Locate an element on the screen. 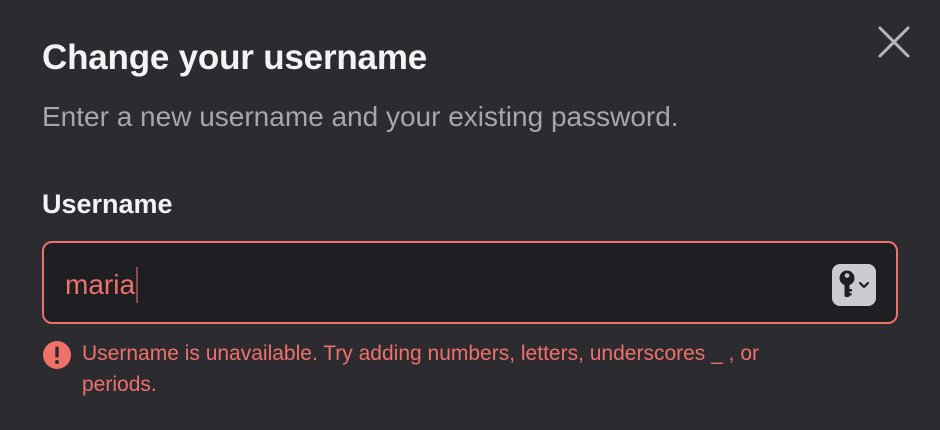  username-input-value-wrap: maria is located at coordinates (102, 285).